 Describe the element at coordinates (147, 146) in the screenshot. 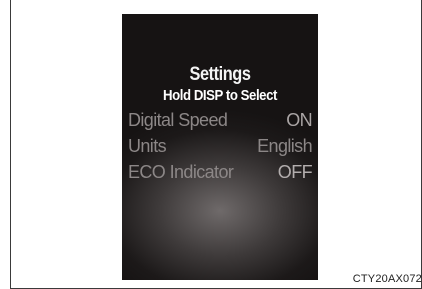

I see `setting-label: Units` at that location.